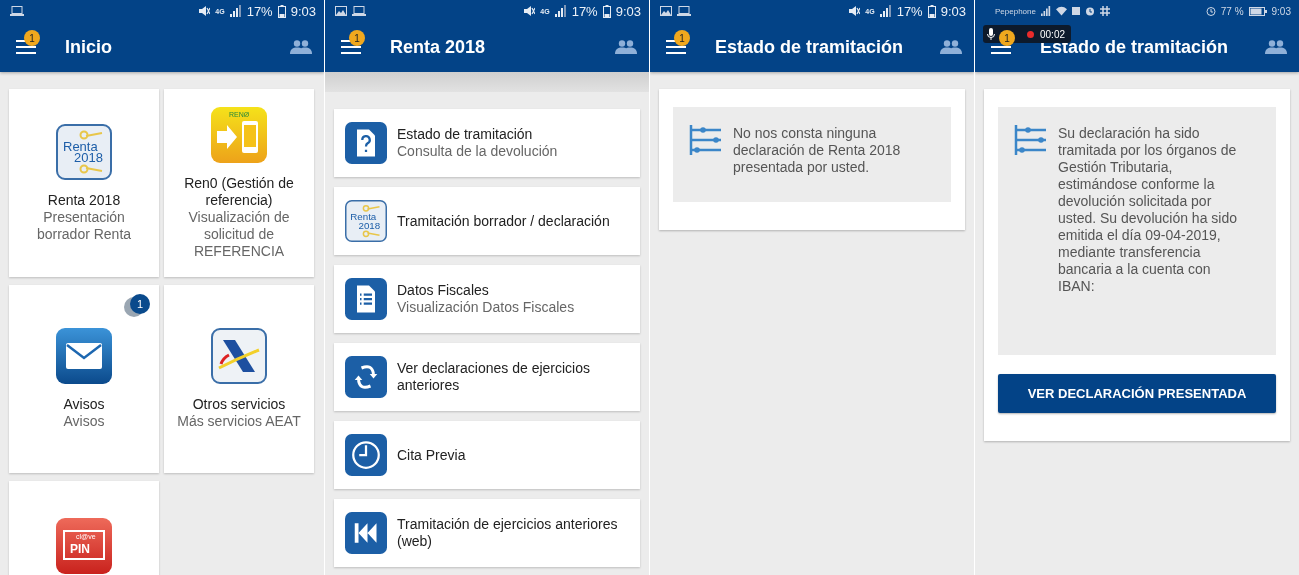 The width and height of the screenshot is (1299, 575). What do you see at coordinates (239, 234) in the screenshot?
I see `tile-subtitle: Visualización de solicitud de REFERENCIA` at bounding box center [239, 234].